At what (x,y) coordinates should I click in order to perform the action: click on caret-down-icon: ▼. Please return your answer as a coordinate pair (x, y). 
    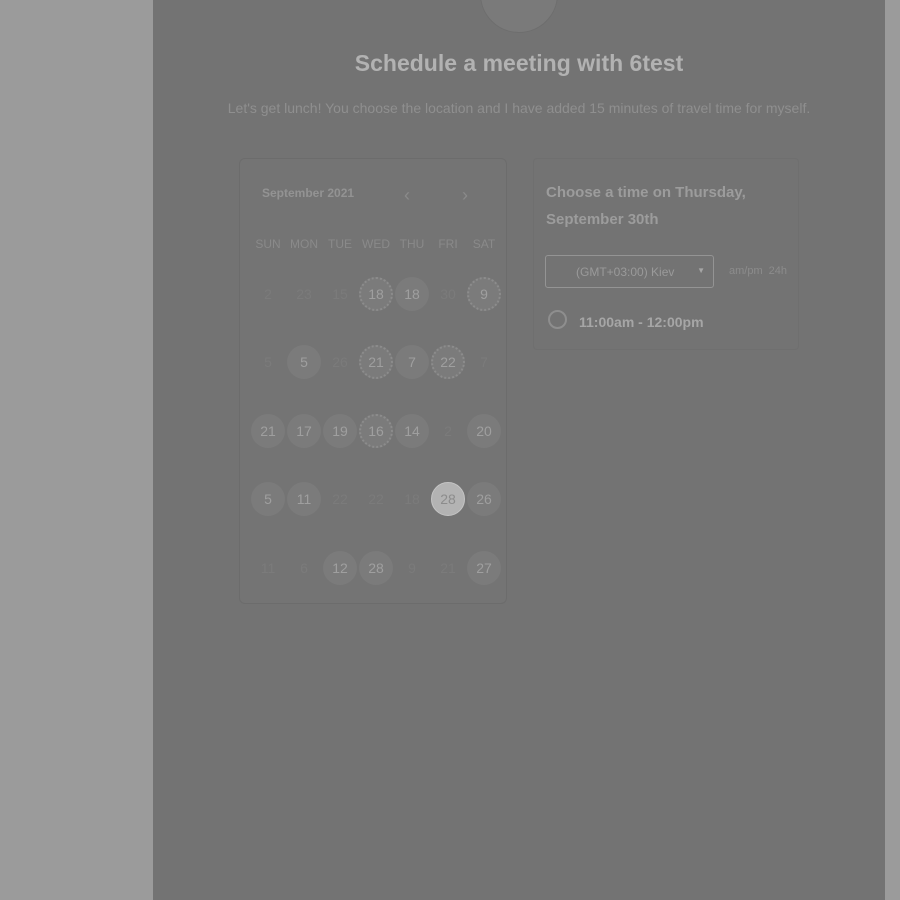
    Looking at the image, I should click on (701, 270).